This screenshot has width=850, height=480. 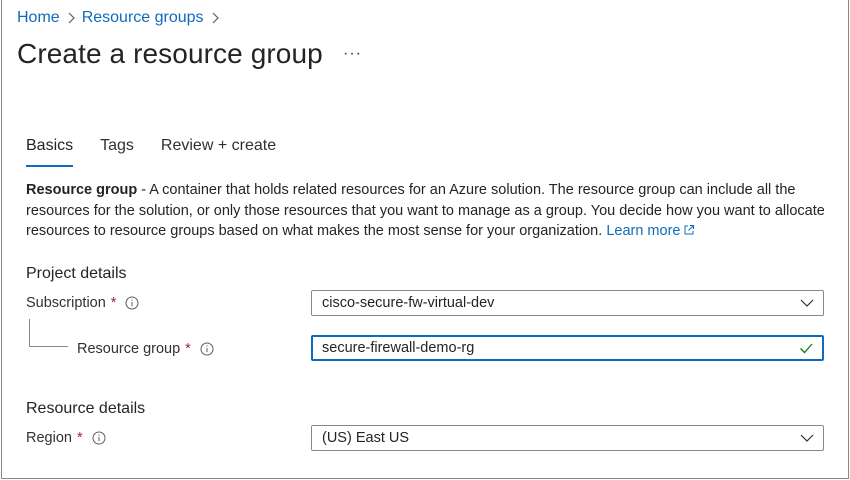 I want to click on resource-group-value: secure-firewall-demo-rg, so click(x=398, y=348).